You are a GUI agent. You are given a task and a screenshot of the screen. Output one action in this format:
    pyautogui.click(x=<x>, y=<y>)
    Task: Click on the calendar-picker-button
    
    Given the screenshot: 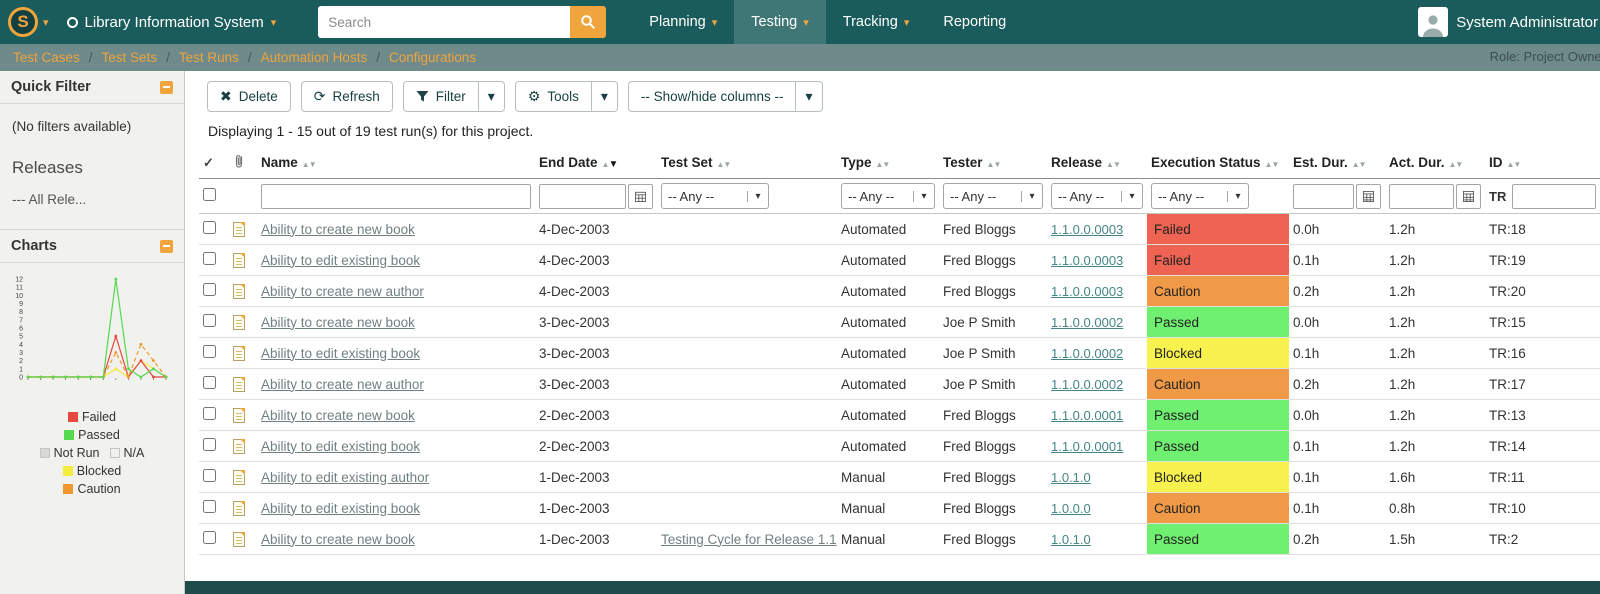 What is the action you would take?
    pyautogui.click(x=640, y=196)
    